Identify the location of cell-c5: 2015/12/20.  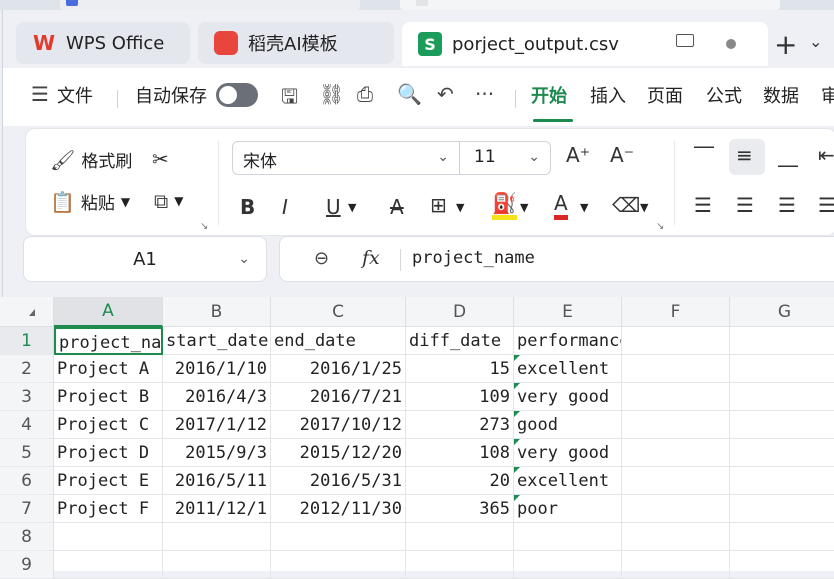
(338, 453).